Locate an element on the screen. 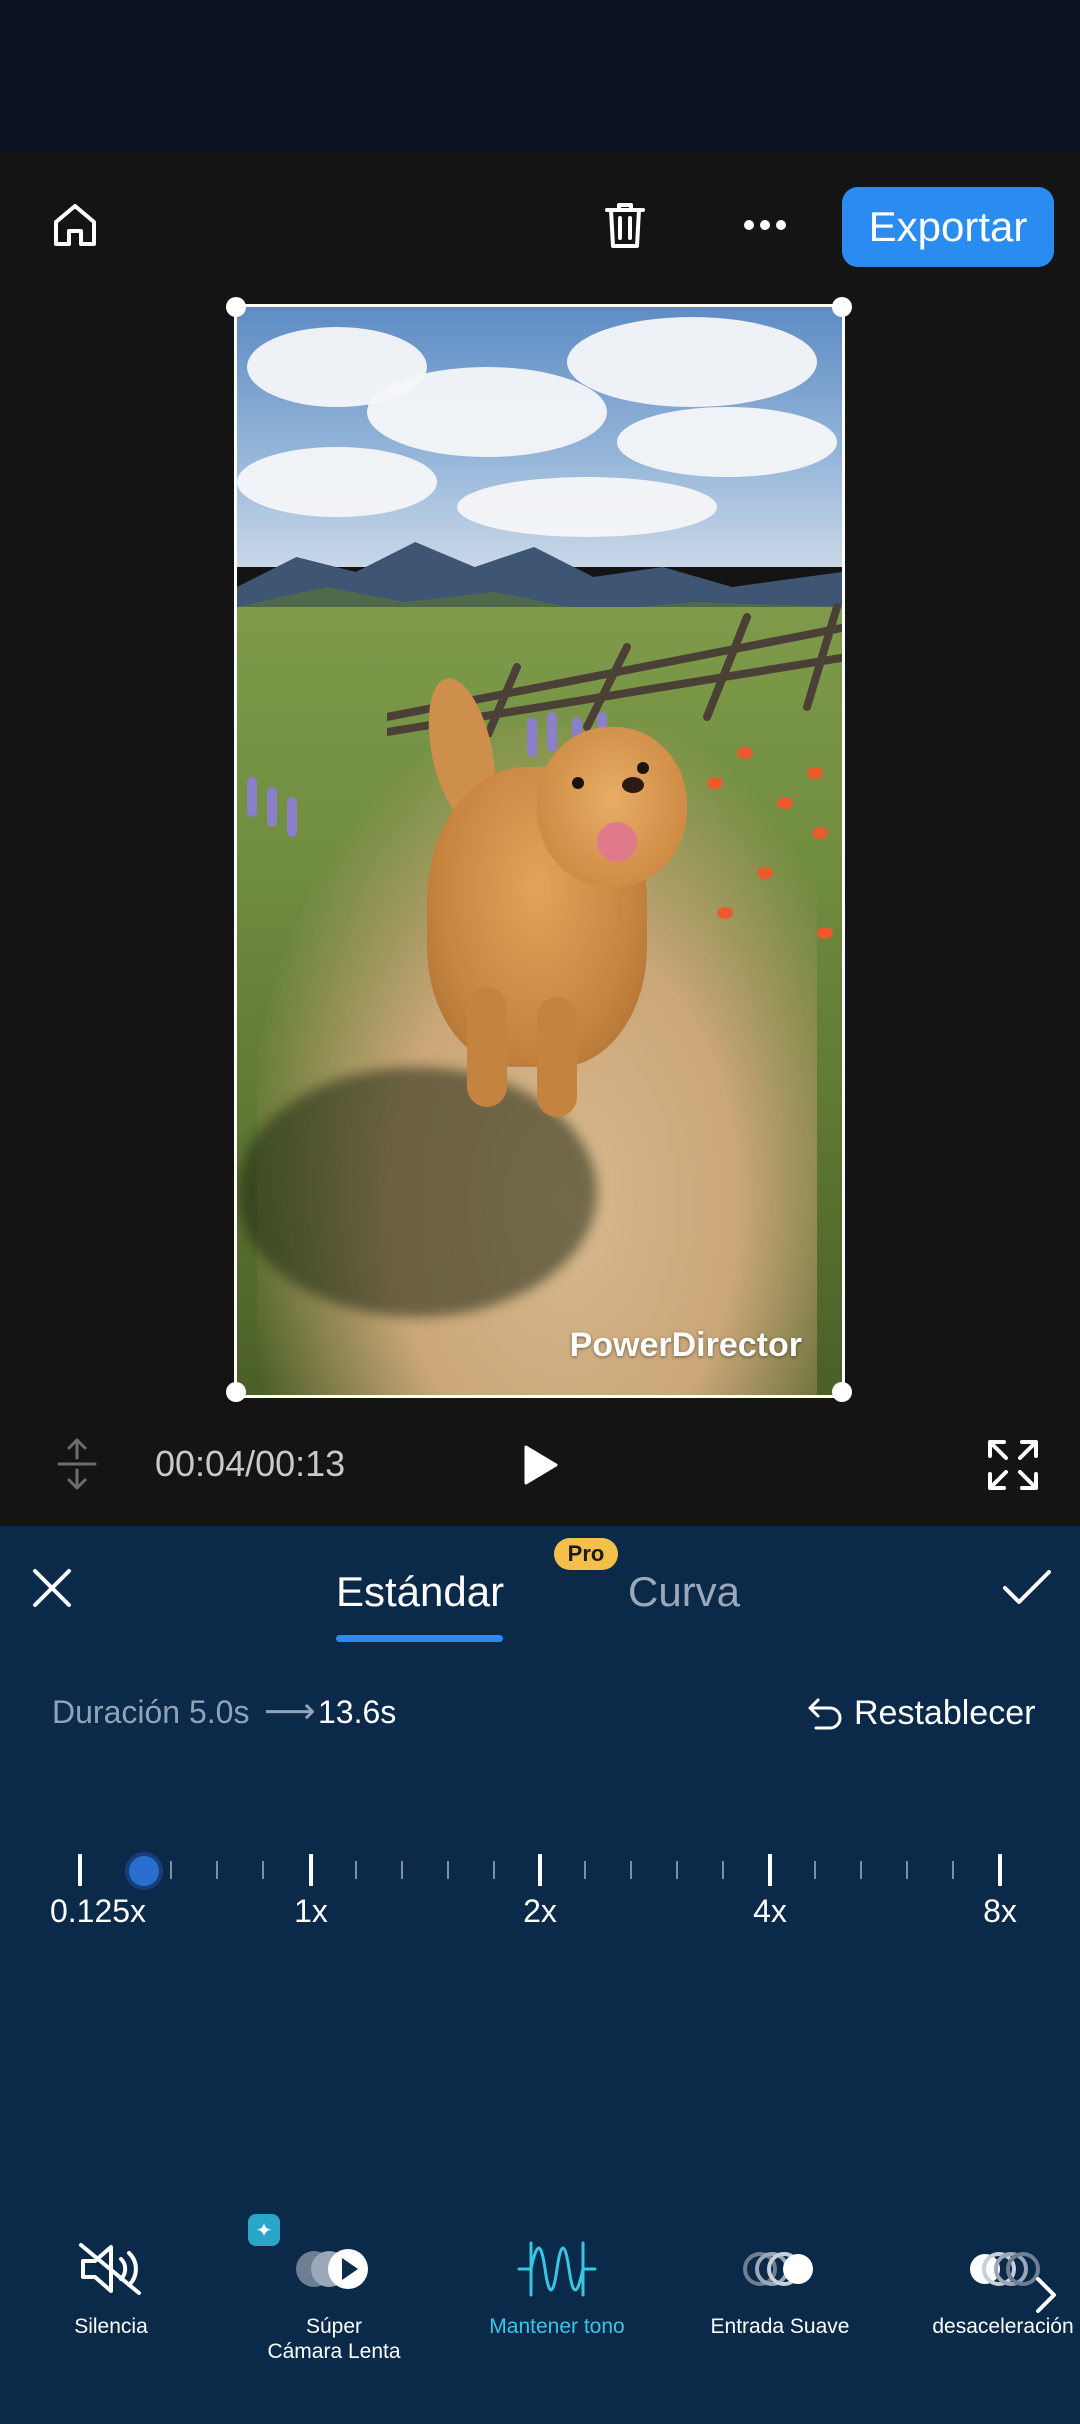 The image size is (1080, 2424). checkmark-icon is located at coordinates (1027, 1587).